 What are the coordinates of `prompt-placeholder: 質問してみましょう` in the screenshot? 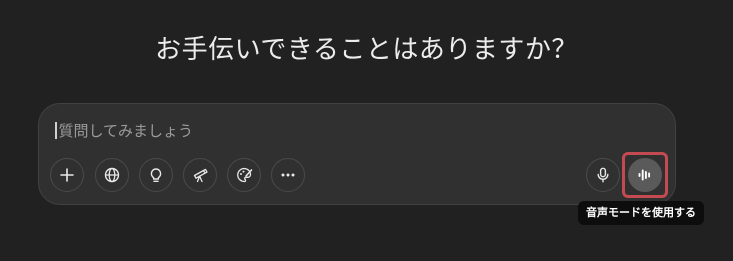 It's located at (126, 130).